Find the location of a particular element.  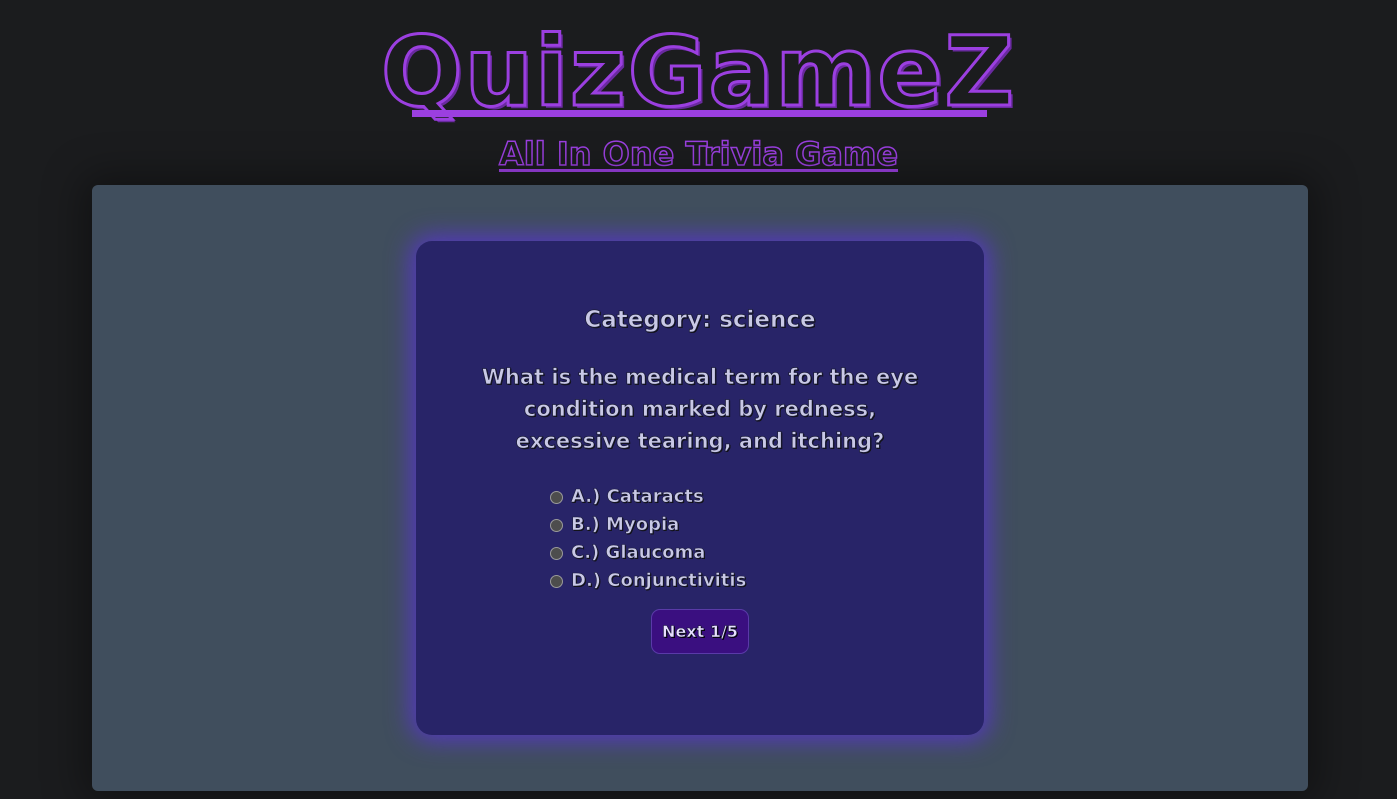

app-logo: QuizGameZ is located at coordinates (698, 72).